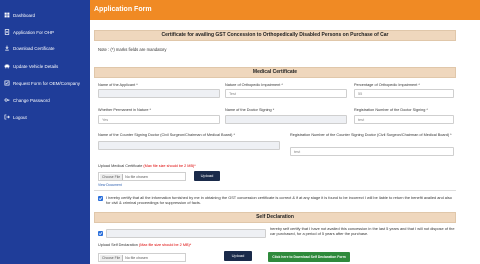 The width and height of the screenshot is (480, 264). Describe the element at coordinates (169, 166) in the screenshot. I see `upload-medical-hint: (Max file size should be 2 MB)*` at that location.